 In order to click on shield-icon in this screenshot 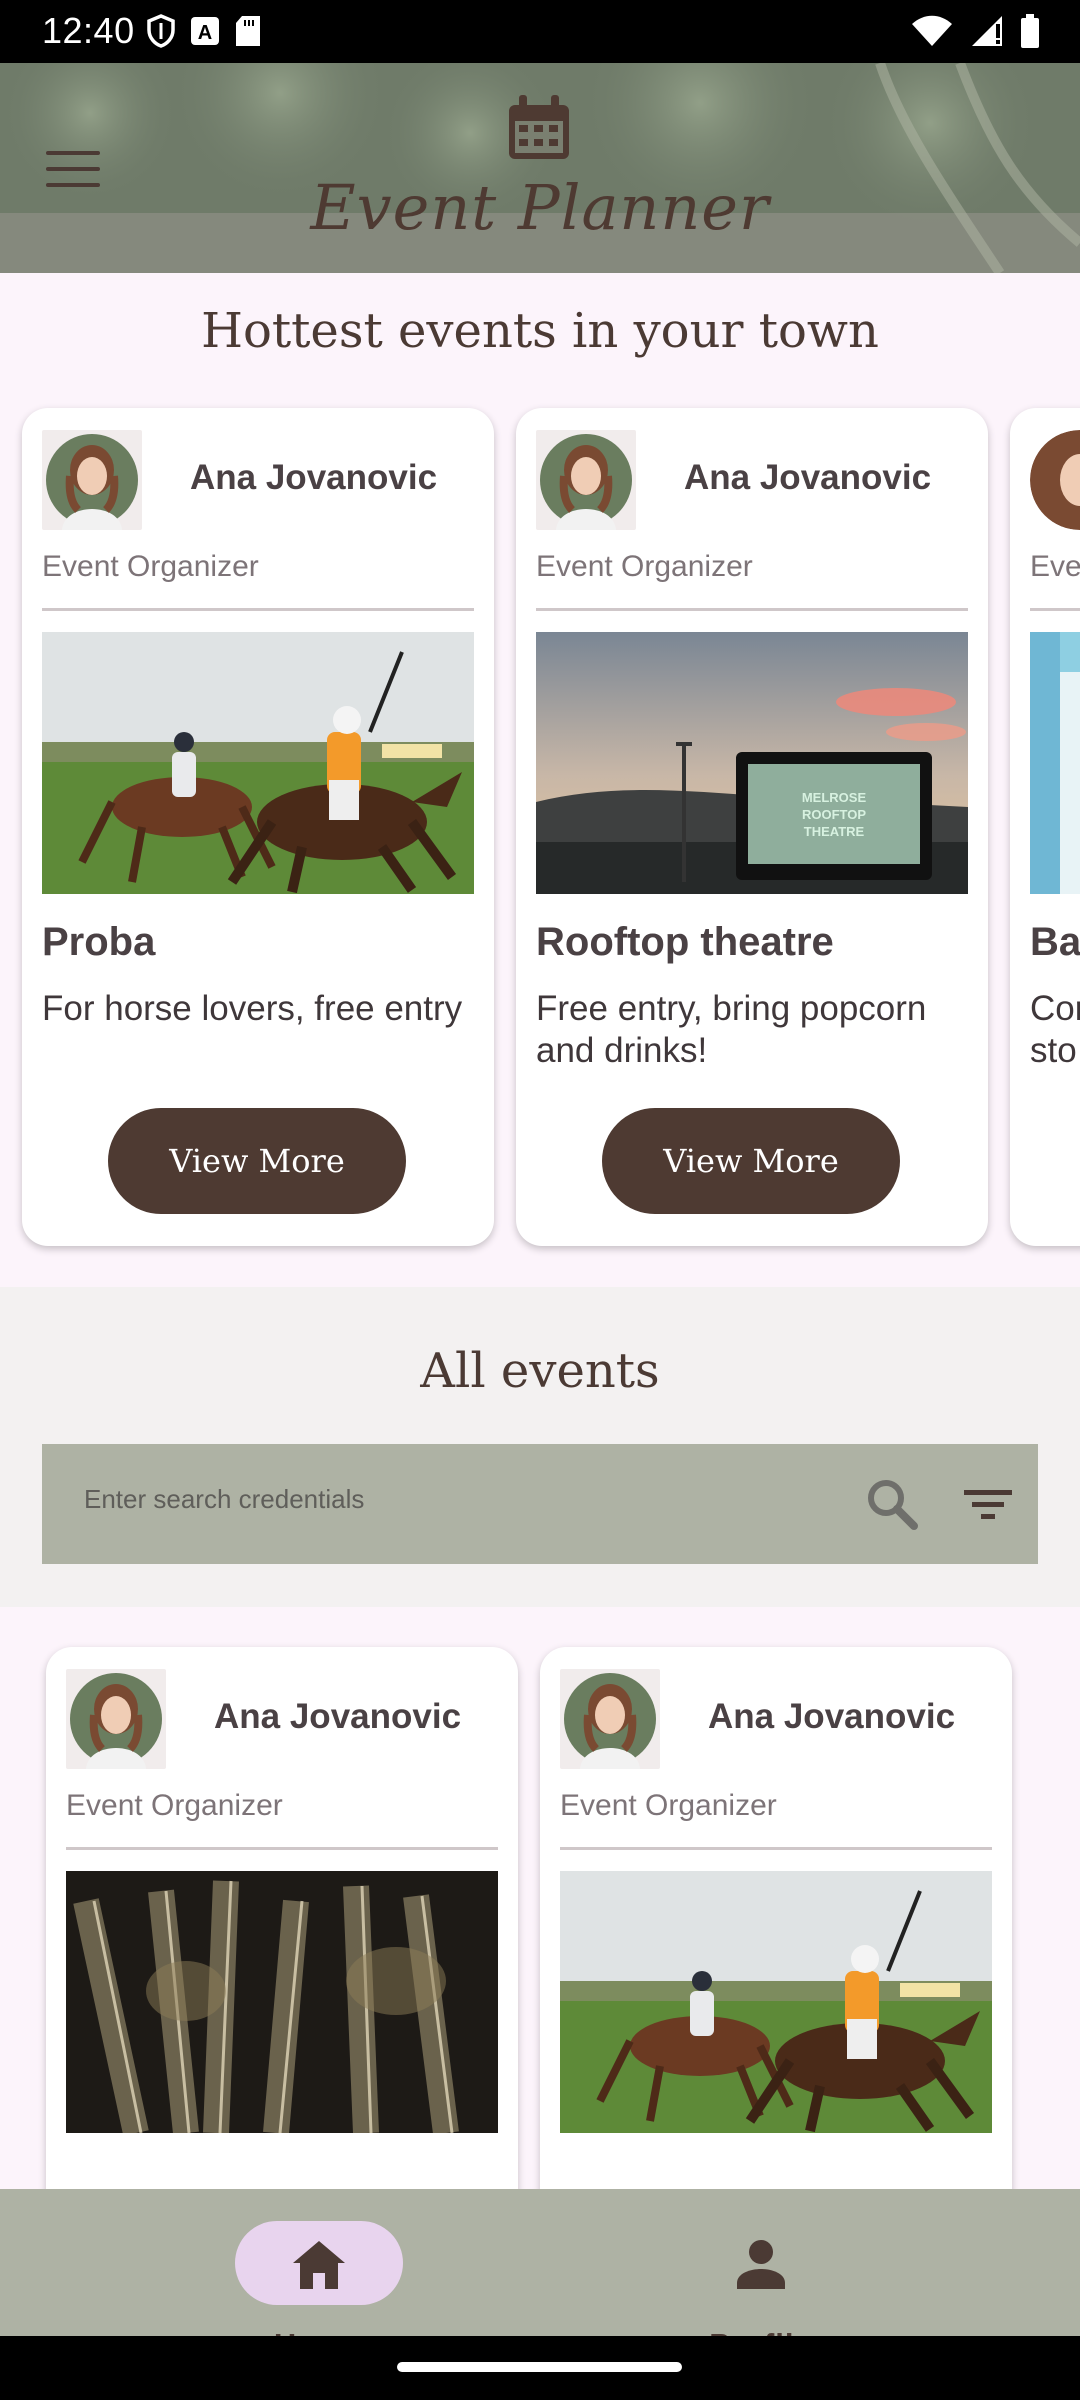, I will do `click(161, 31)`.